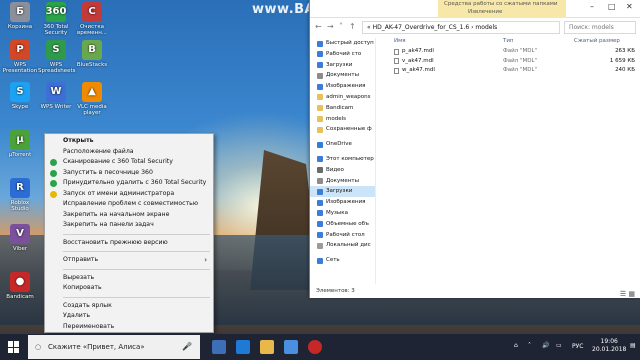  I want to click on file-row: p_ak47.mdl Файл "MDL" 263 КБ, so click(509, 52).